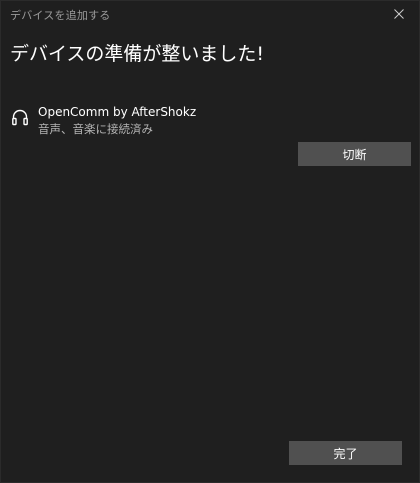 Image resolution: width=420 pixels, height=483 pixels. I want to click on device-entry: OpenComm by AfterShokz 音声、音楽に接続済み, so click(170, 121).